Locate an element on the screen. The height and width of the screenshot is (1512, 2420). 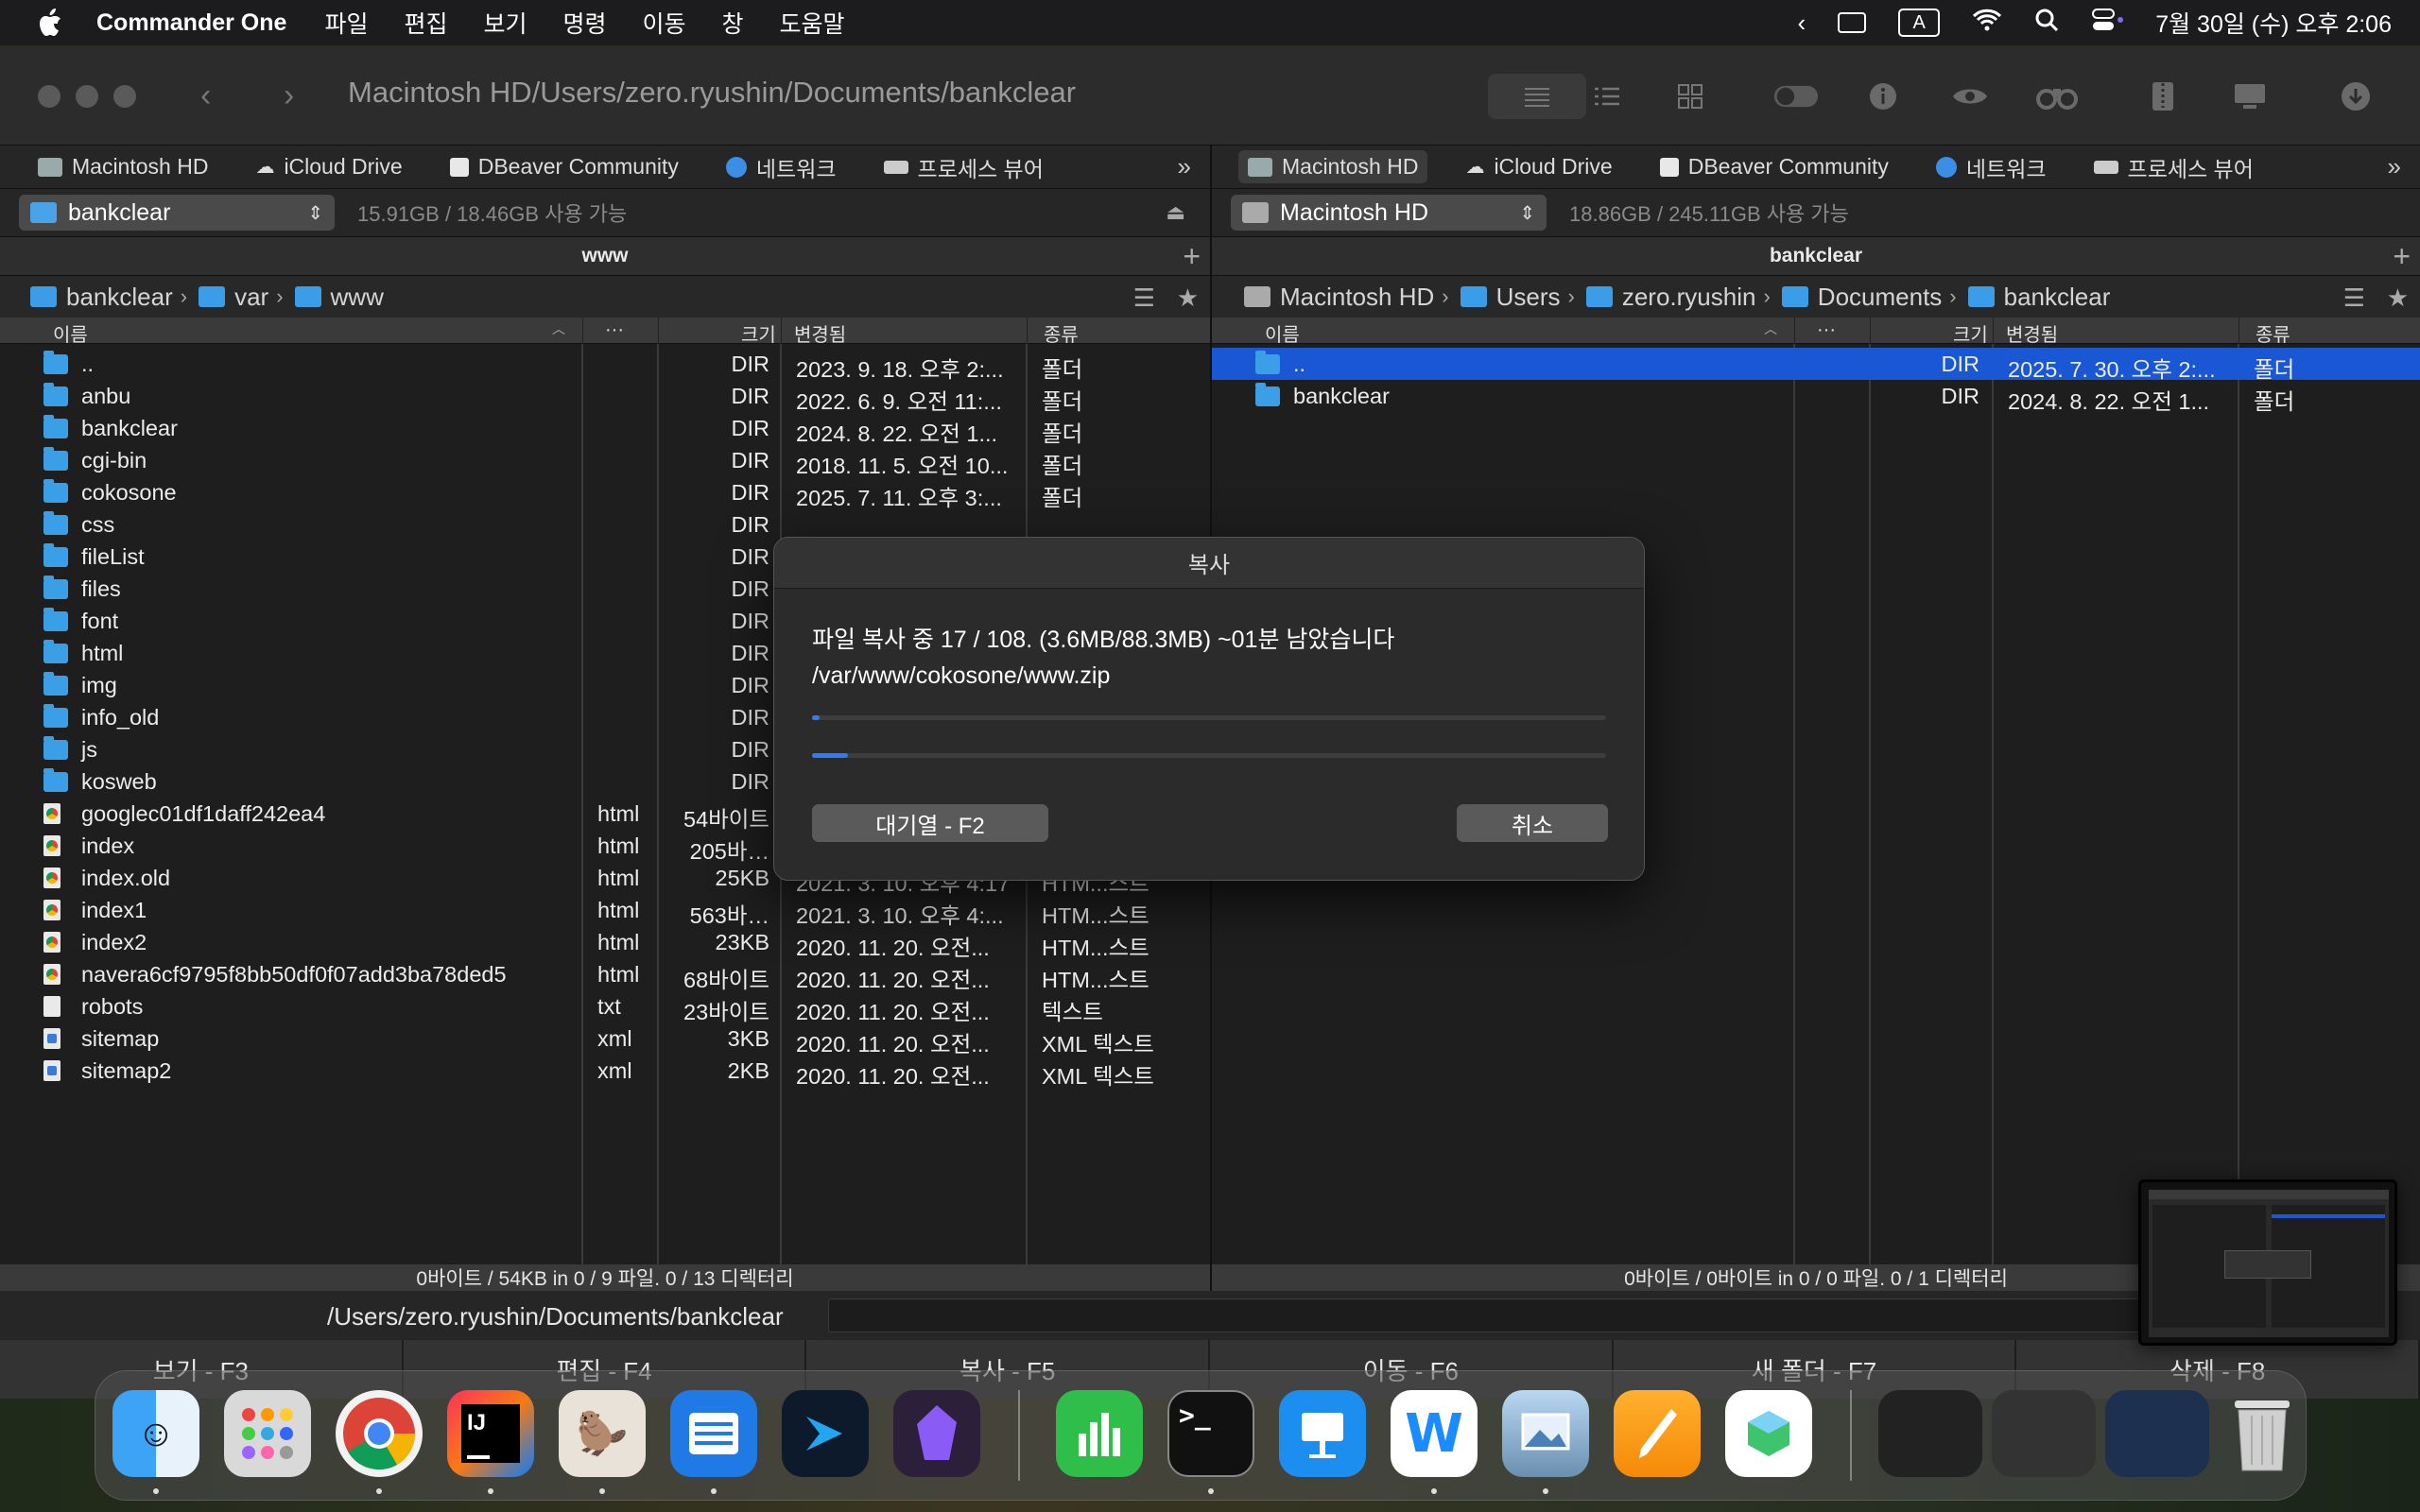
left-tab-title: www + is located at coordinates (605, 256).